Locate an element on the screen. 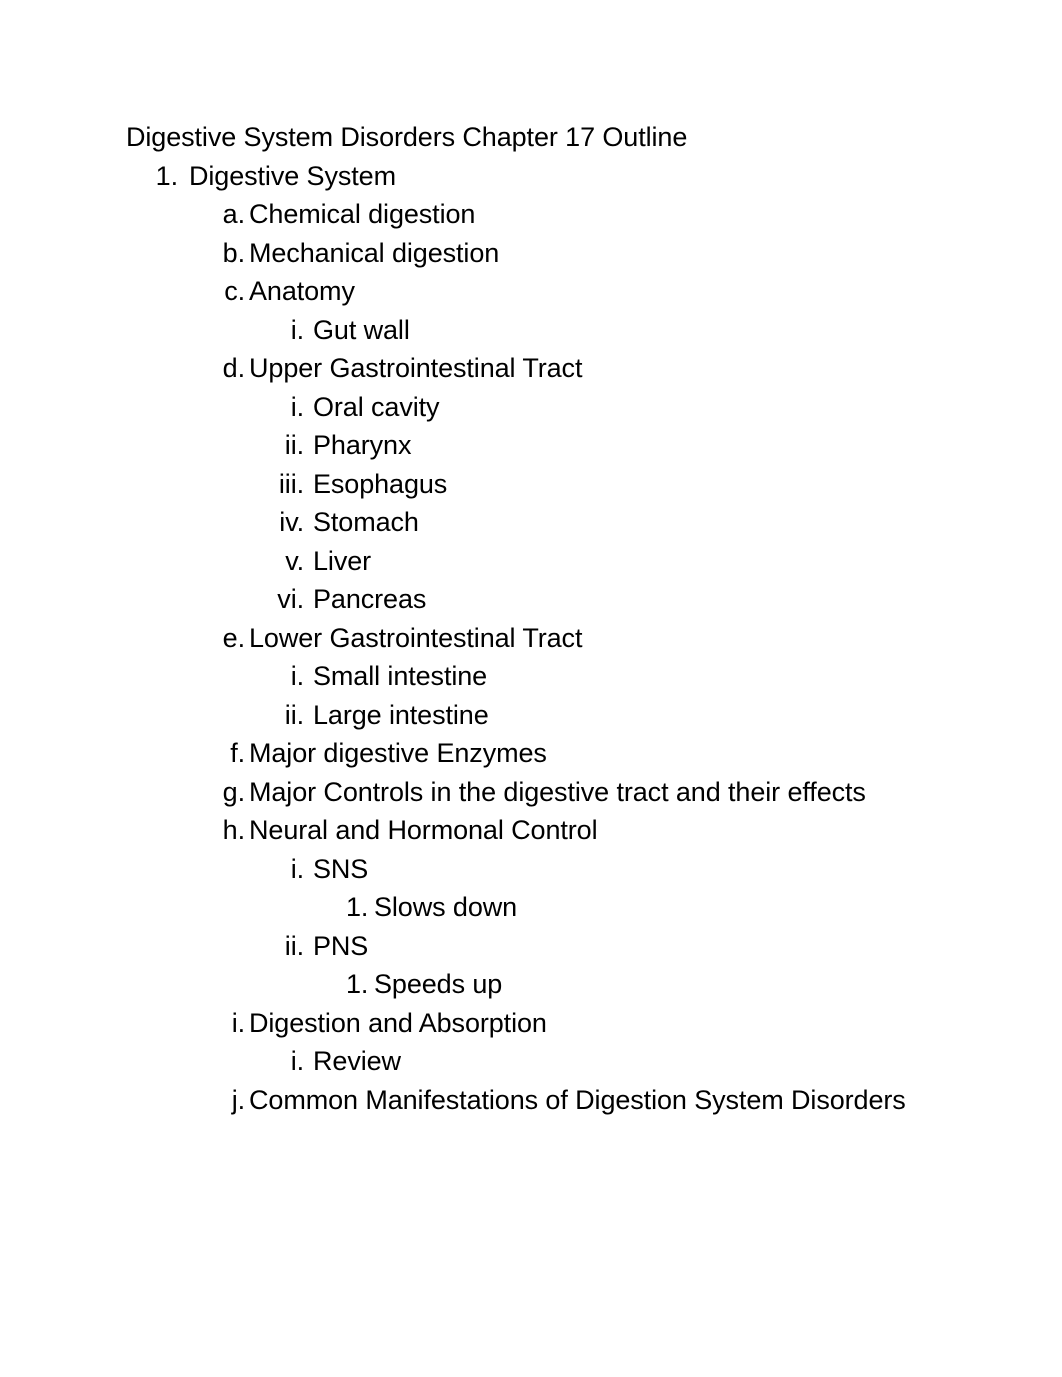 This screenshot has width=1062, height=1377. outline-item: vi. Pancreas is located at coordinates (541, 599).